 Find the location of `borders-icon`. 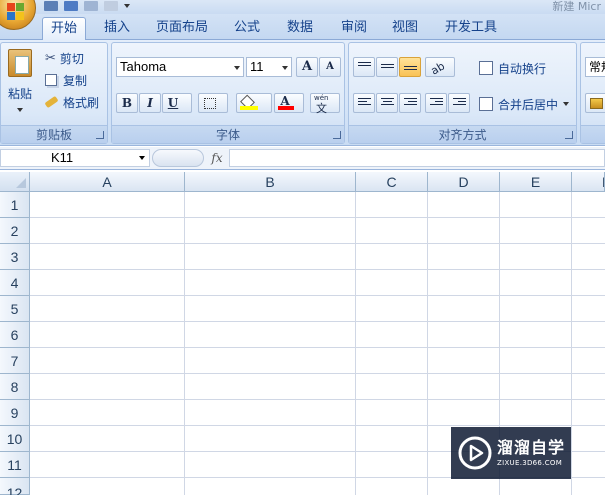

borders-icon is located at coordinates (210, 103).